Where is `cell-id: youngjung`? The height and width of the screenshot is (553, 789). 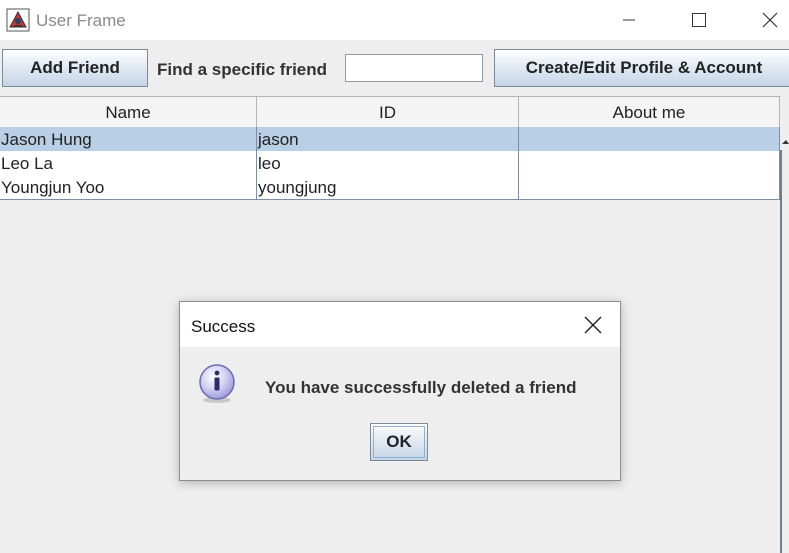
cell-id: youngjung is located at coordinates (388, 187).